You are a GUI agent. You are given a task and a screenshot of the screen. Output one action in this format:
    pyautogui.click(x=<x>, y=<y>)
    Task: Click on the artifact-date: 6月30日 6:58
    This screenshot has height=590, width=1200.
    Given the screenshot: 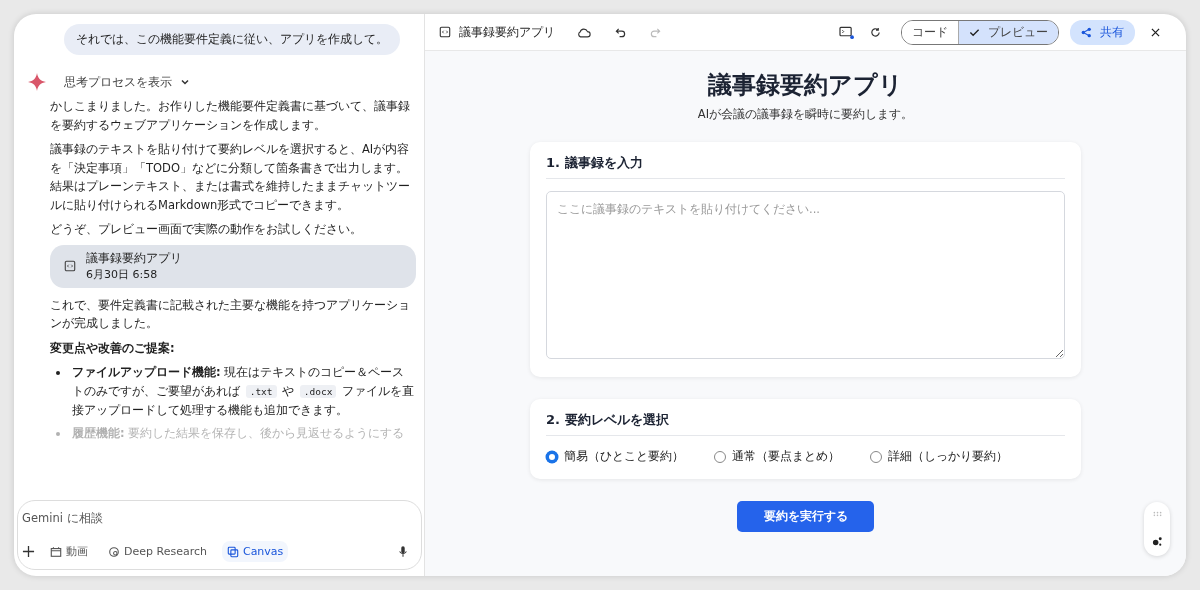 What is the action you would take?
    pyautogui.click(x=122, y=274)
    